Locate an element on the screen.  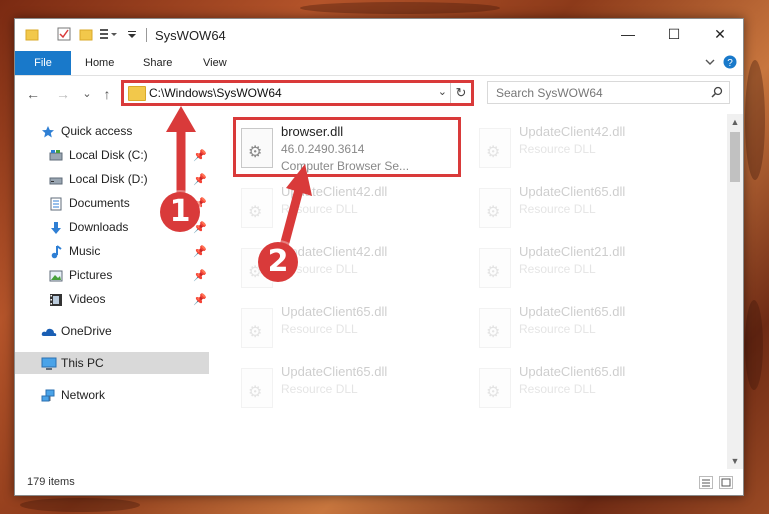
search-input: Search SysWOW64 is located at coordinates (608, 92).